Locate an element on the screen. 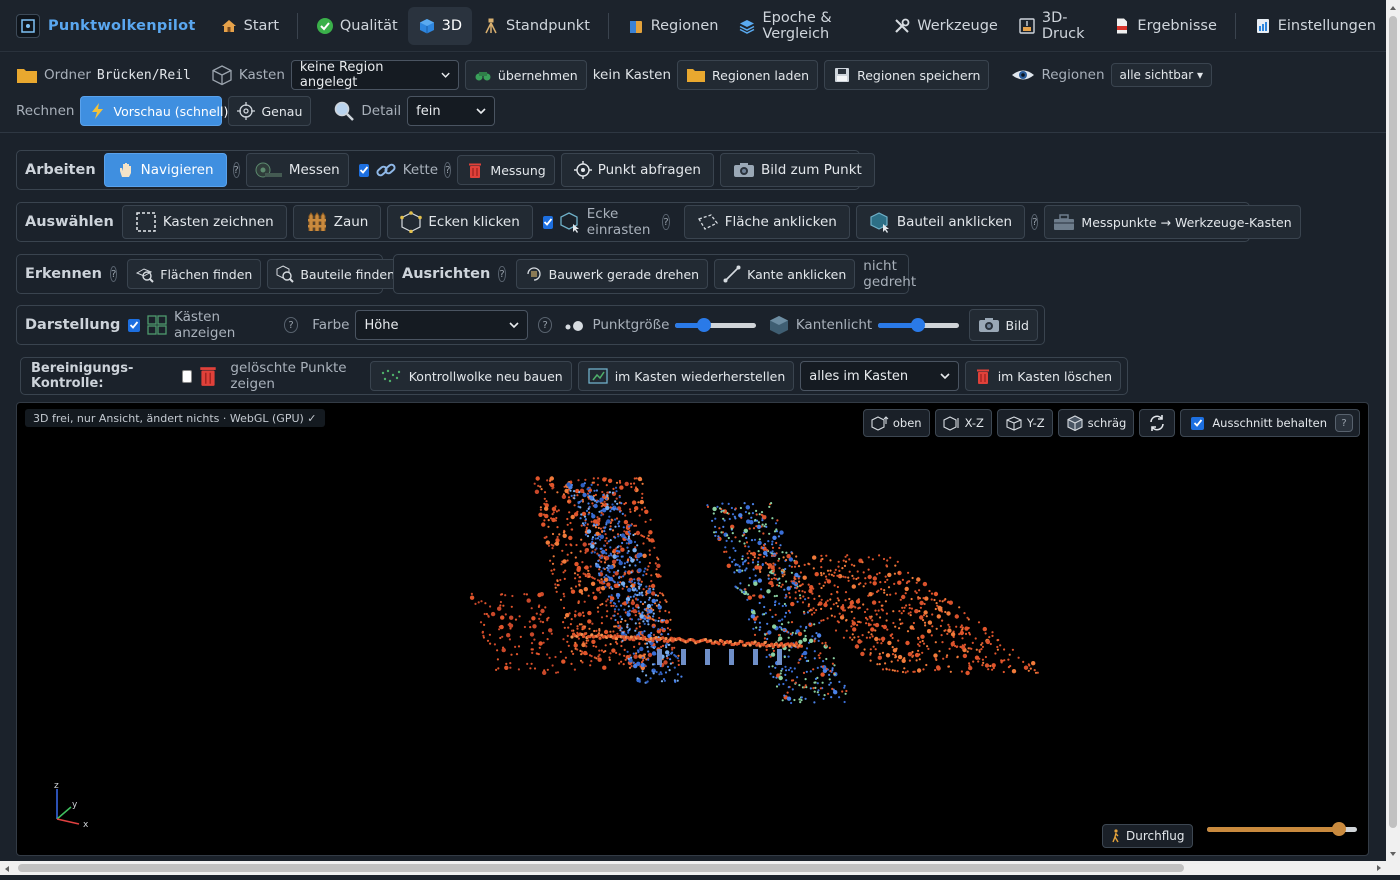 The image size is (1400, 880). scroll-right-arrow-icon is located at coordinates (1379, 868).